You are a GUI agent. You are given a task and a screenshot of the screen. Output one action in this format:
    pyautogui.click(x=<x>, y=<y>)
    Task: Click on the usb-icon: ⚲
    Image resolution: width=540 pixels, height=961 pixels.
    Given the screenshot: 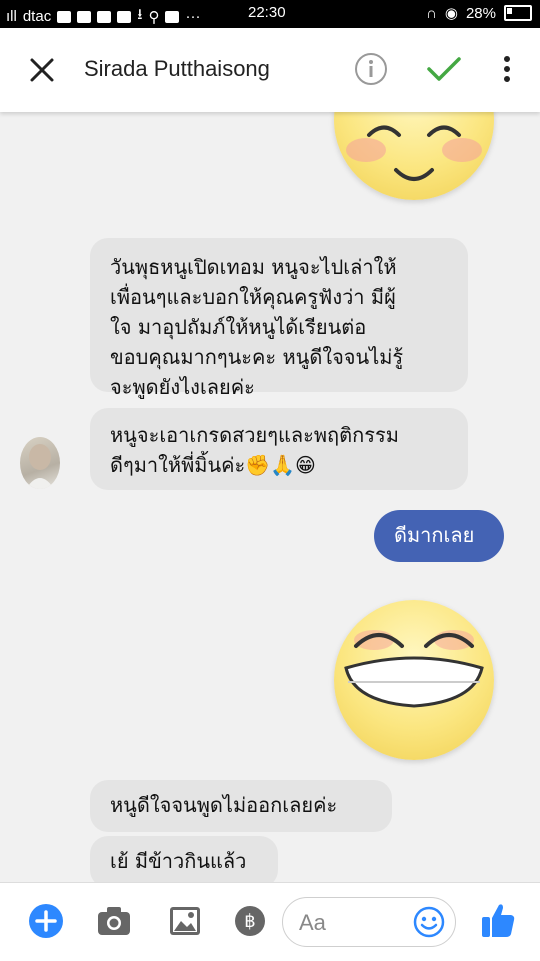 What is the action you would take?
    pyautogui.click(x=154, y=17)
    